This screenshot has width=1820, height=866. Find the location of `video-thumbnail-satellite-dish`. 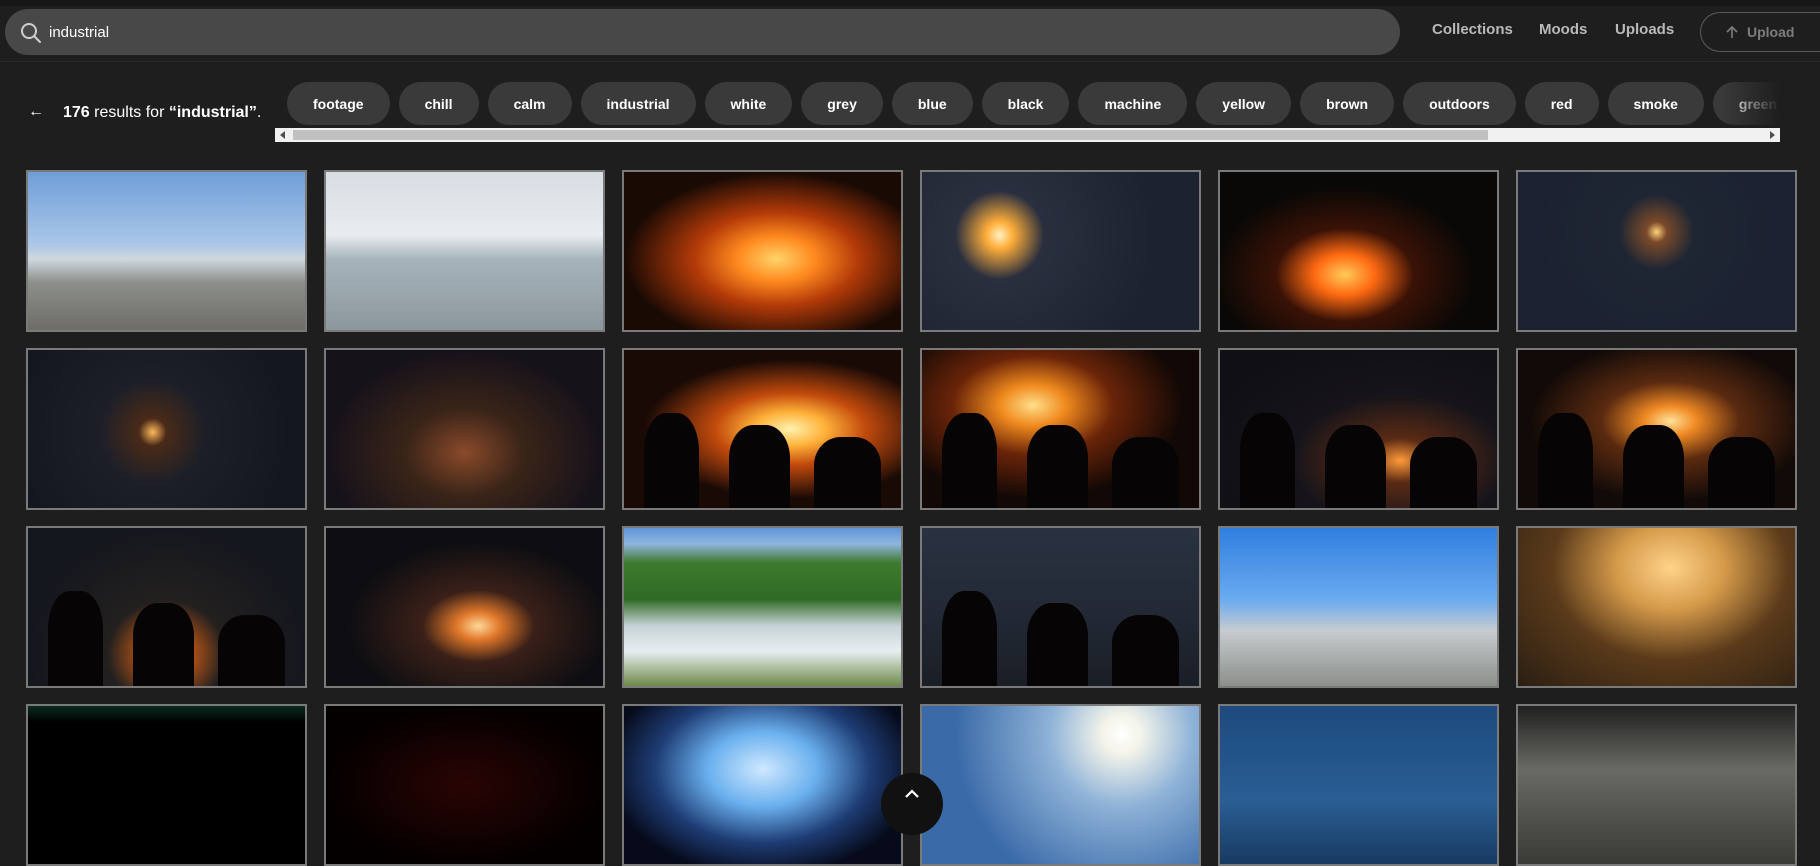

video-thumbnail-satellite-dish is located at coordinates (1358, 785).